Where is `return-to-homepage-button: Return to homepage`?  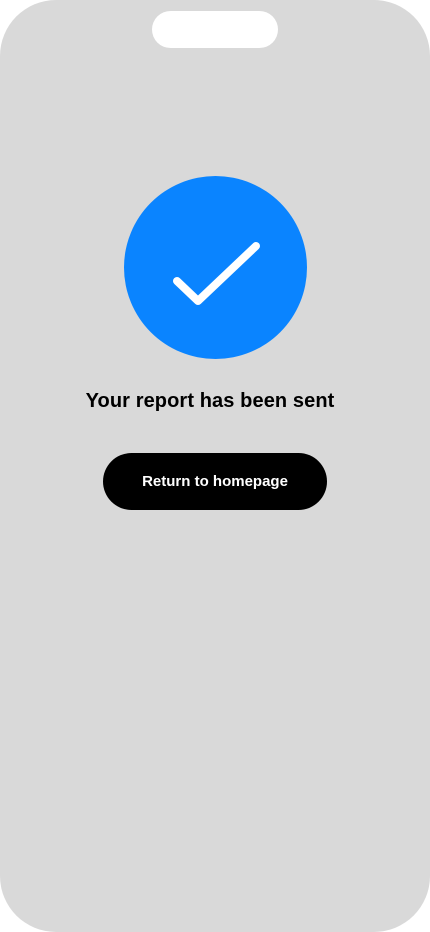
return-to-homepage-button: Return to homepage is located at coordinates (215, 481).